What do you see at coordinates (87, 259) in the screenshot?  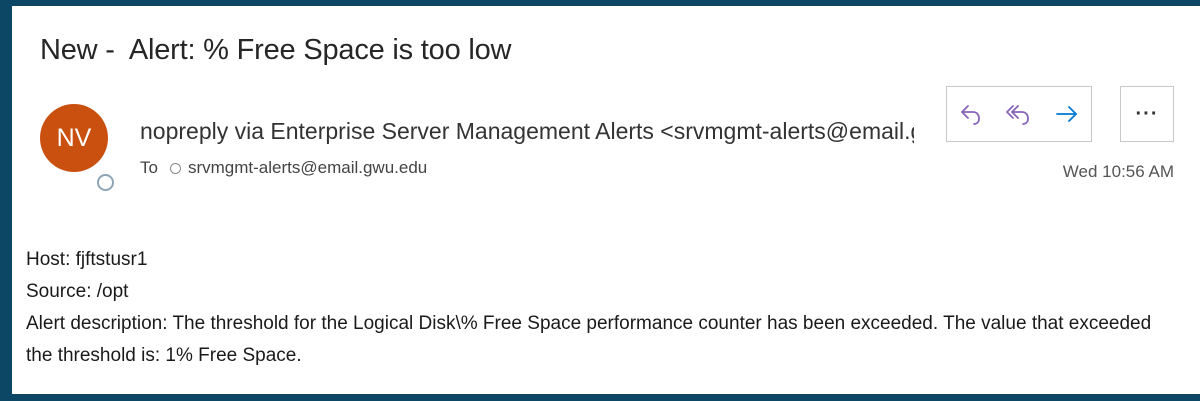 I see `body-host-line: Host: fjftstusr1` at bounding box center [87, 259].